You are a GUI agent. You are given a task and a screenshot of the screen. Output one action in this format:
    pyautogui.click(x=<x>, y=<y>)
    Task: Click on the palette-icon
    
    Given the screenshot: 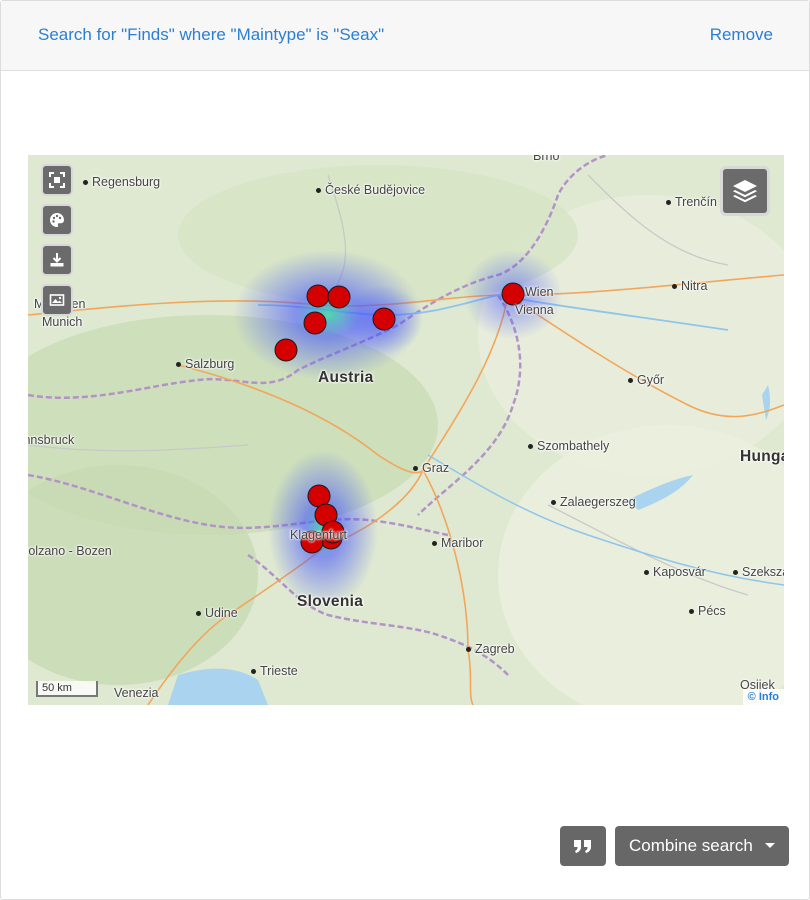 What is the action you would take?
    pyautogui.click(x=57, y=220)
    